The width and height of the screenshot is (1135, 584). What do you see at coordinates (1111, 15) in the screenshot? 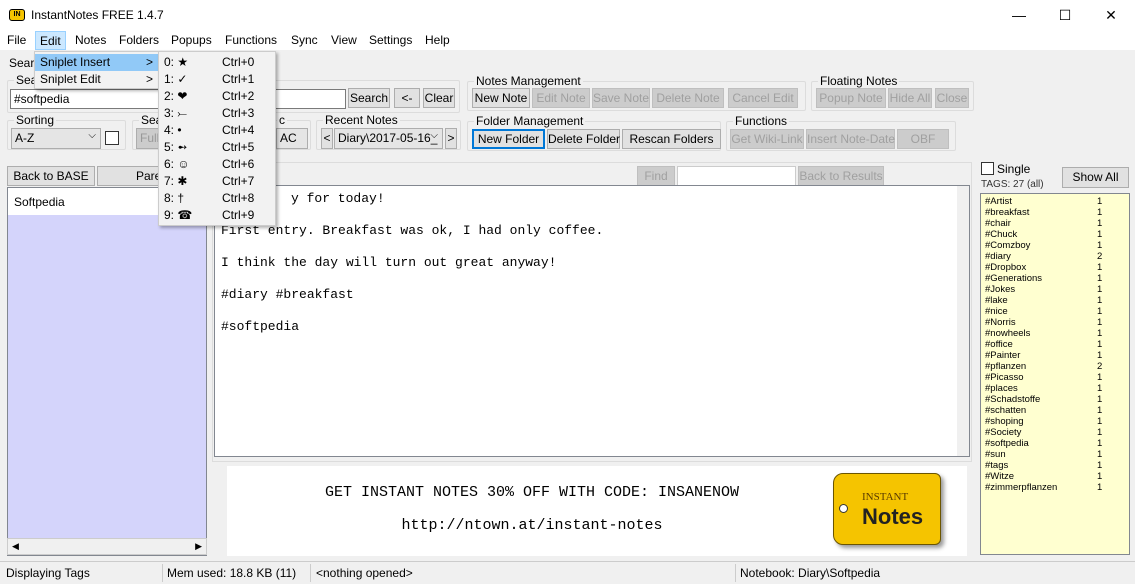
I see `close-button: ✕` at bounding box center [1111, 15].